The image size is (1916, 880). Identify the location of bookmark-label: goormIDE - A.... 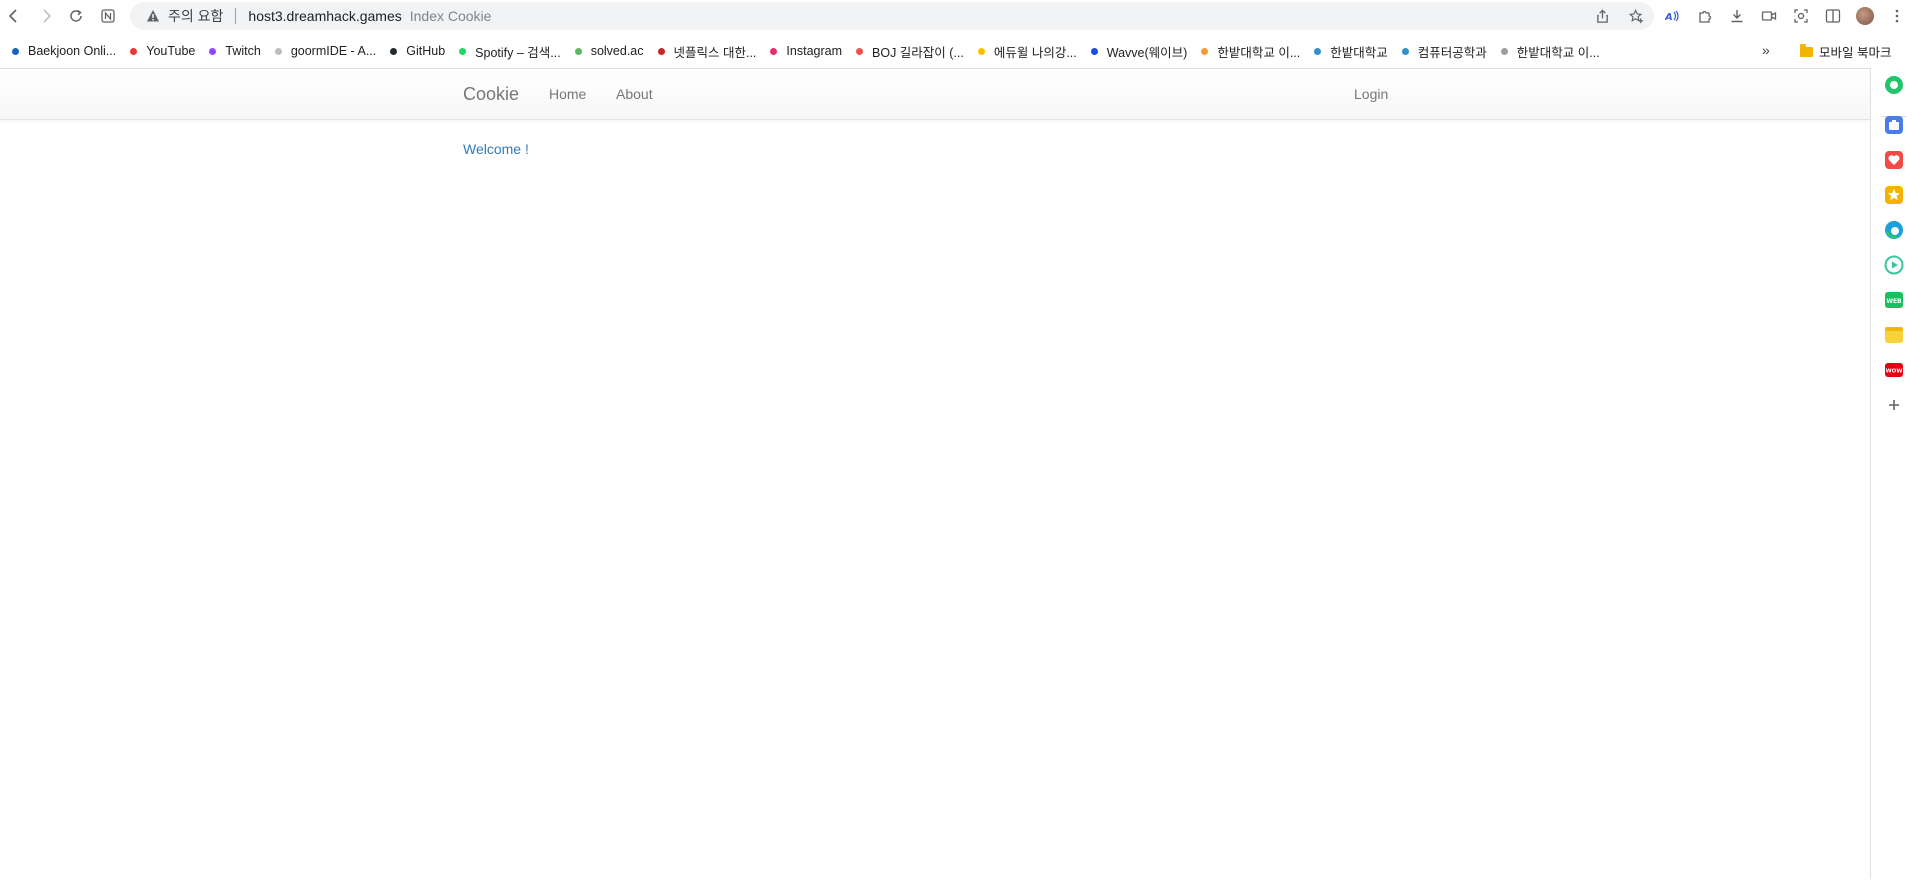
(333, 51).